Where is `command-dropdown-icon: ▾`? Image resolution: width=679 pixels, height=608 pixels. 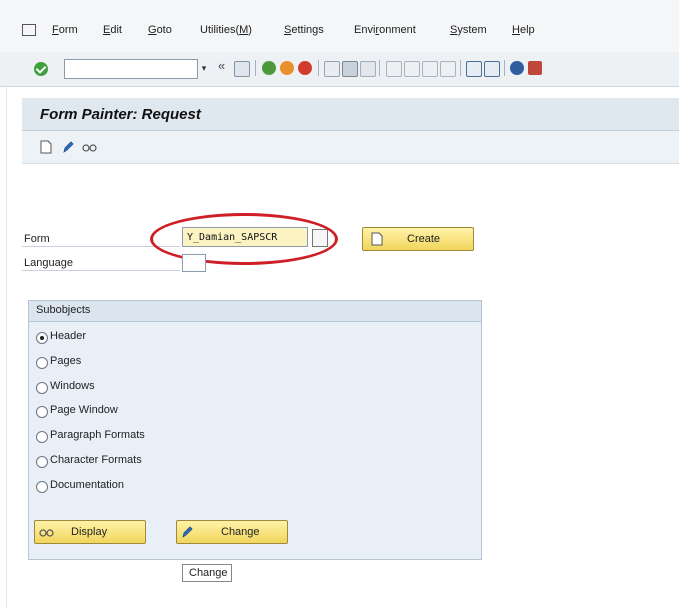
command-dropdown-icon: ▾ is located at coordinates (204, 68).